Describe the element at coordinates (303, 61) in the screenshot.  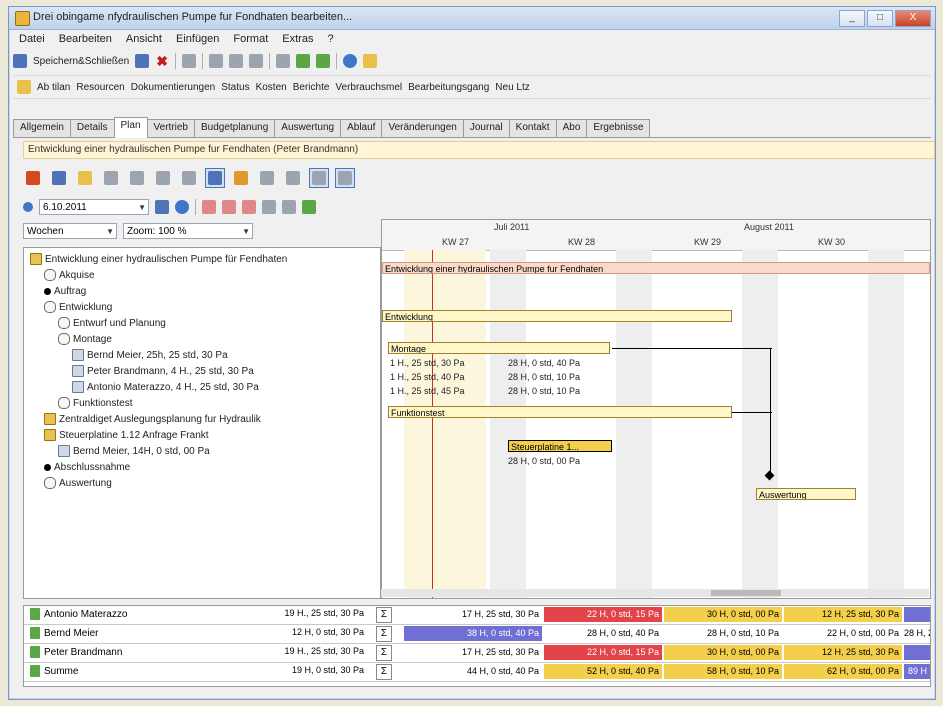
I see `arrow-up-icon` at that location.